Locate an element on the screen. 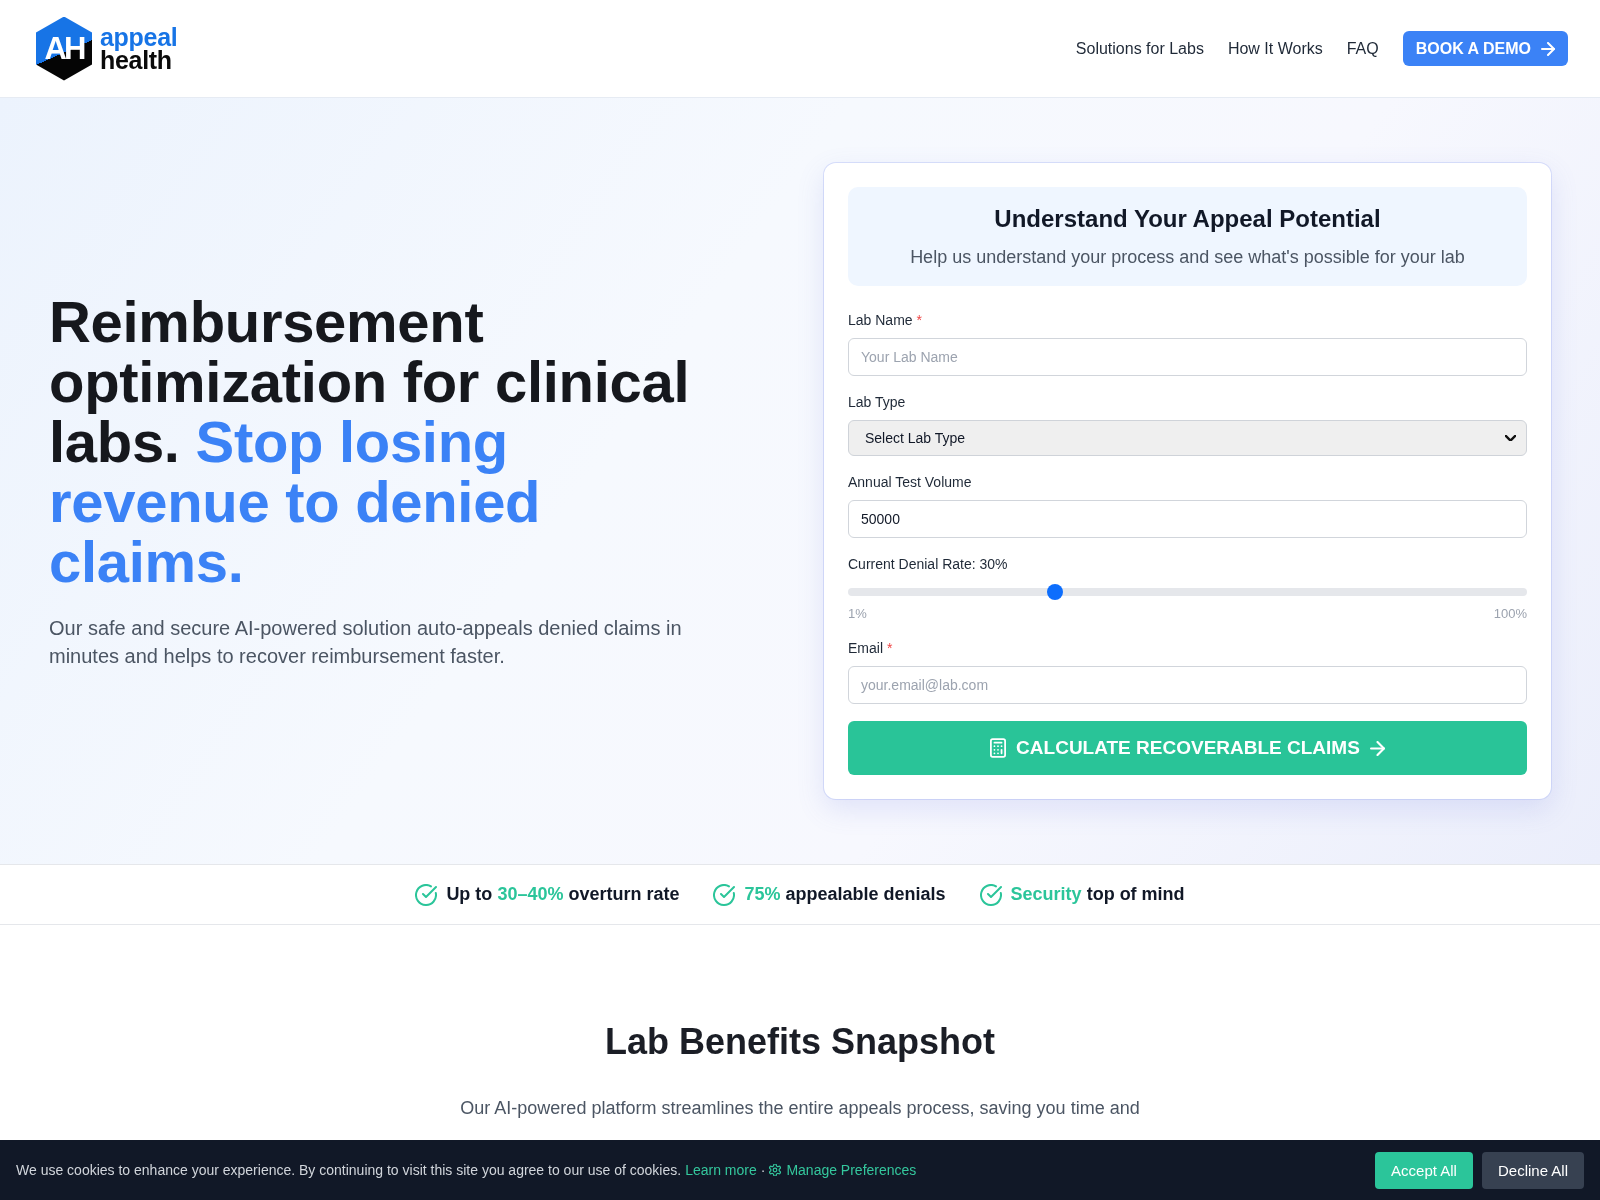 The height and width of the screenshot is (1200, 1600). lab-type-select: Select Lab Type is located at coordinates (1187, 438).